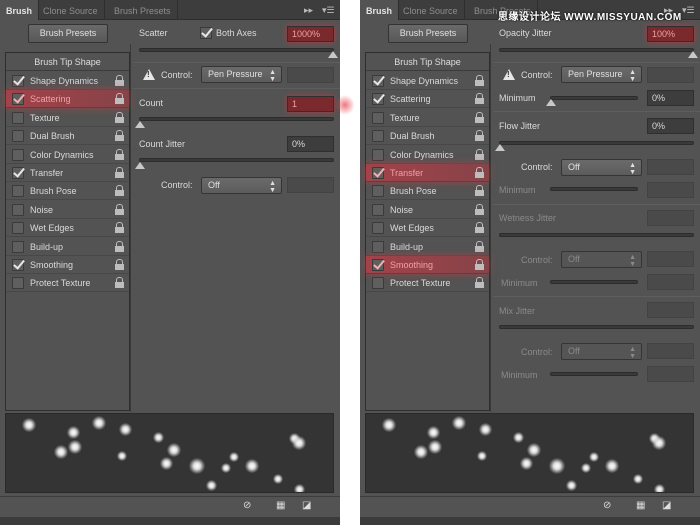 The height and width of the screenshot is (525, 700). Describe the element at coordinates (670, 126) in the screenshot. I see `flow-jitter-input: 0%` at that location.